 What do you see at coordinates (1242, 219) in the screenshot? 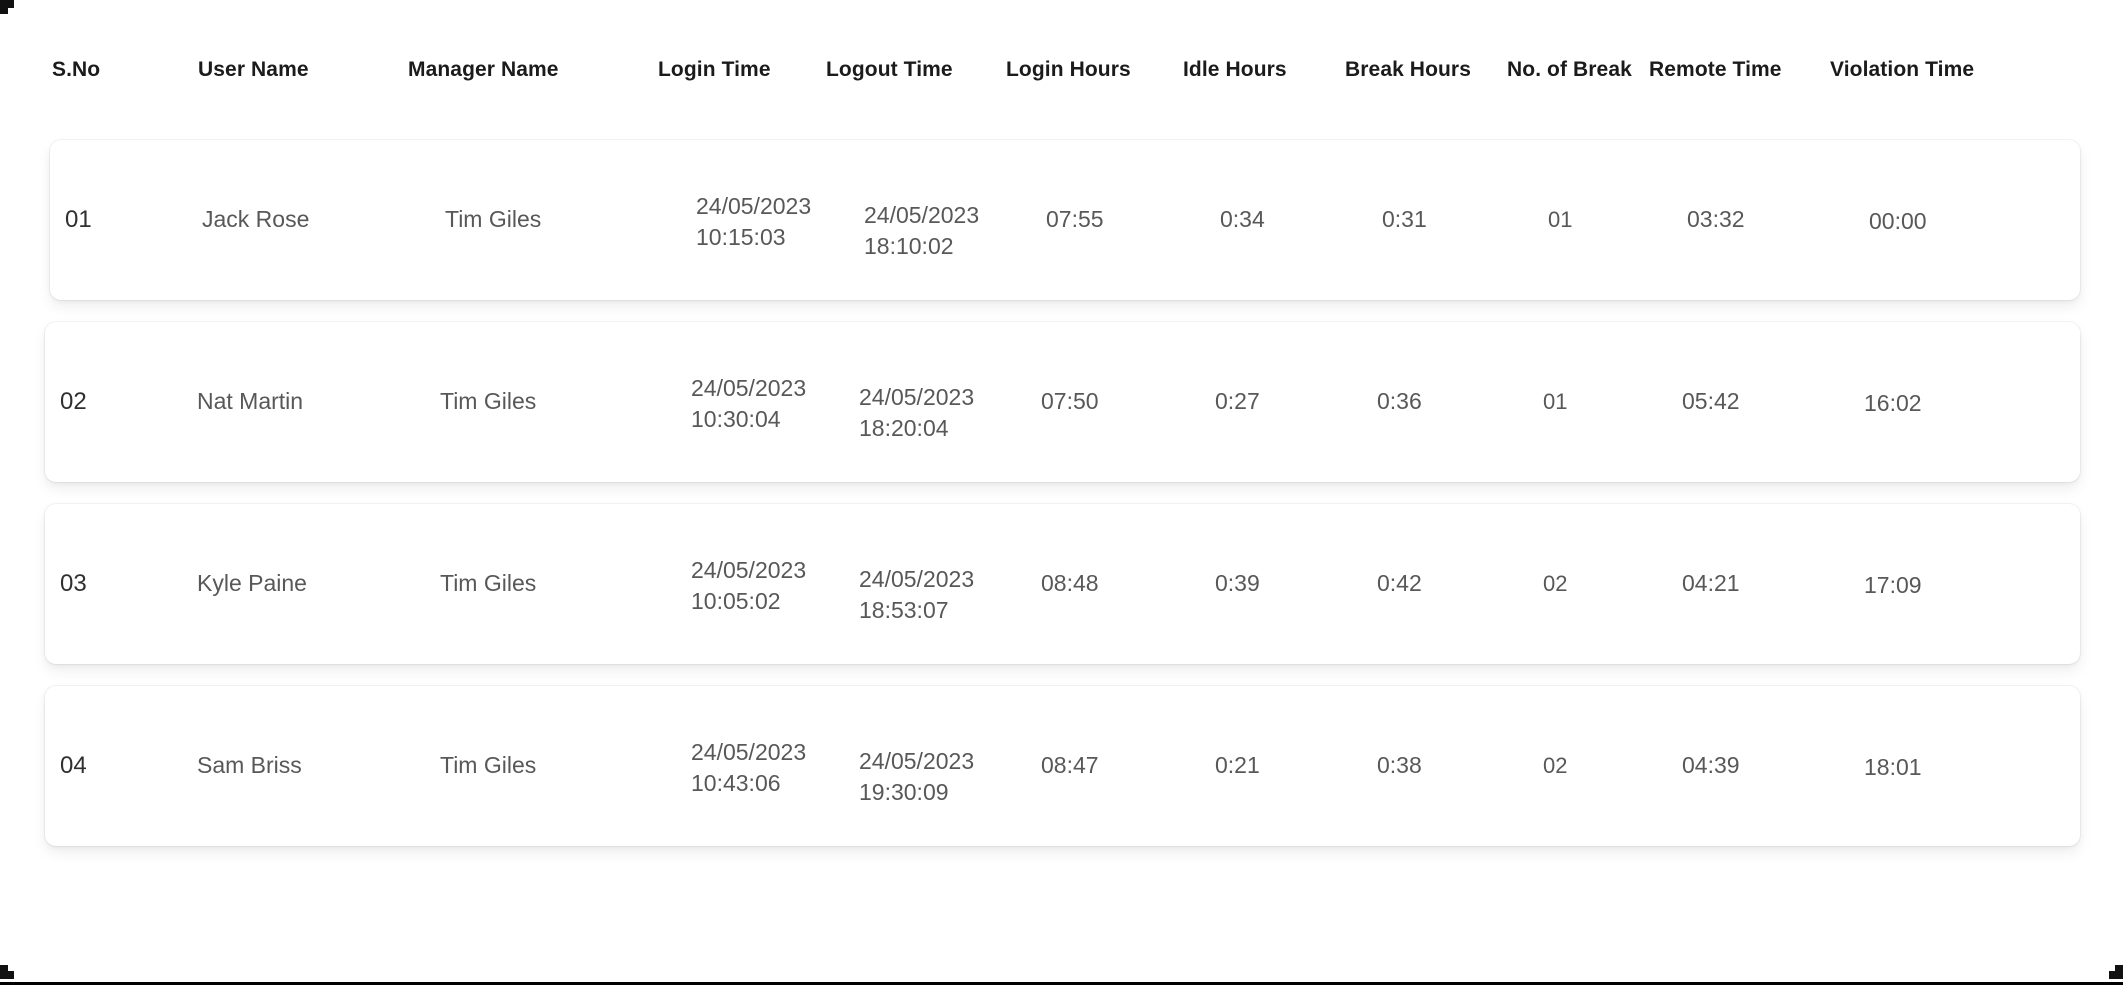
I see `cell-idle-hours: 0:34` at bounding box center [1242, 219].